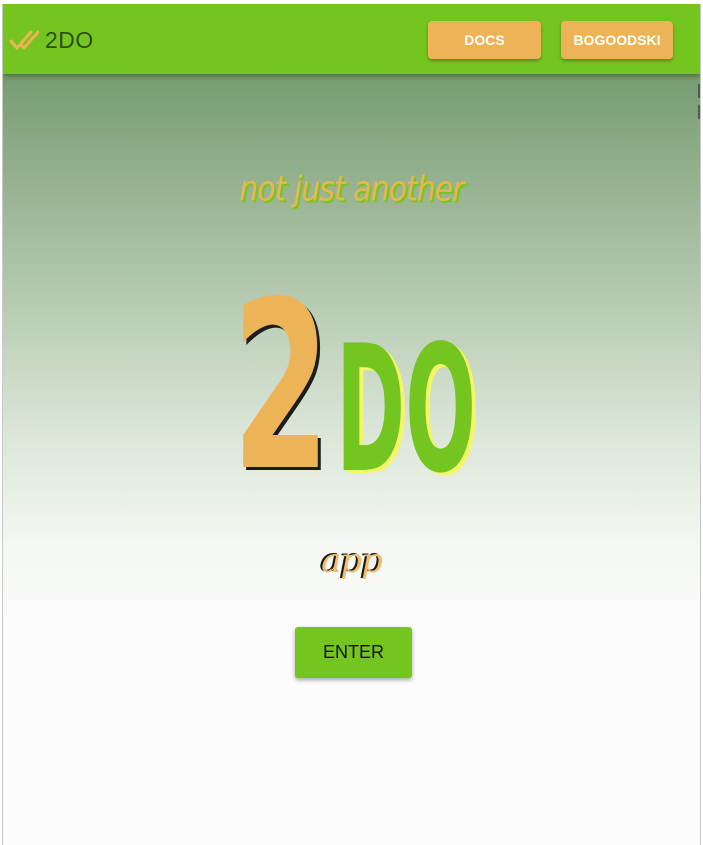 The width and height of the screenshot is (703, 845). What do you see at coordinates (353, 652) in the screenshot?
I see `enter-button: ENTER` at bounding box center [353, 652].